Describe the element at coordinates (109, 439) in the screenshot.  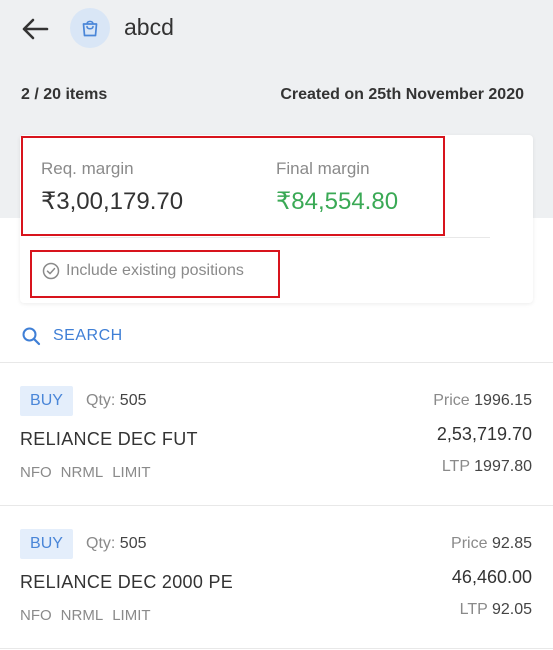
I see `order-symbol: RELIANCE DEC FUT` at that location.